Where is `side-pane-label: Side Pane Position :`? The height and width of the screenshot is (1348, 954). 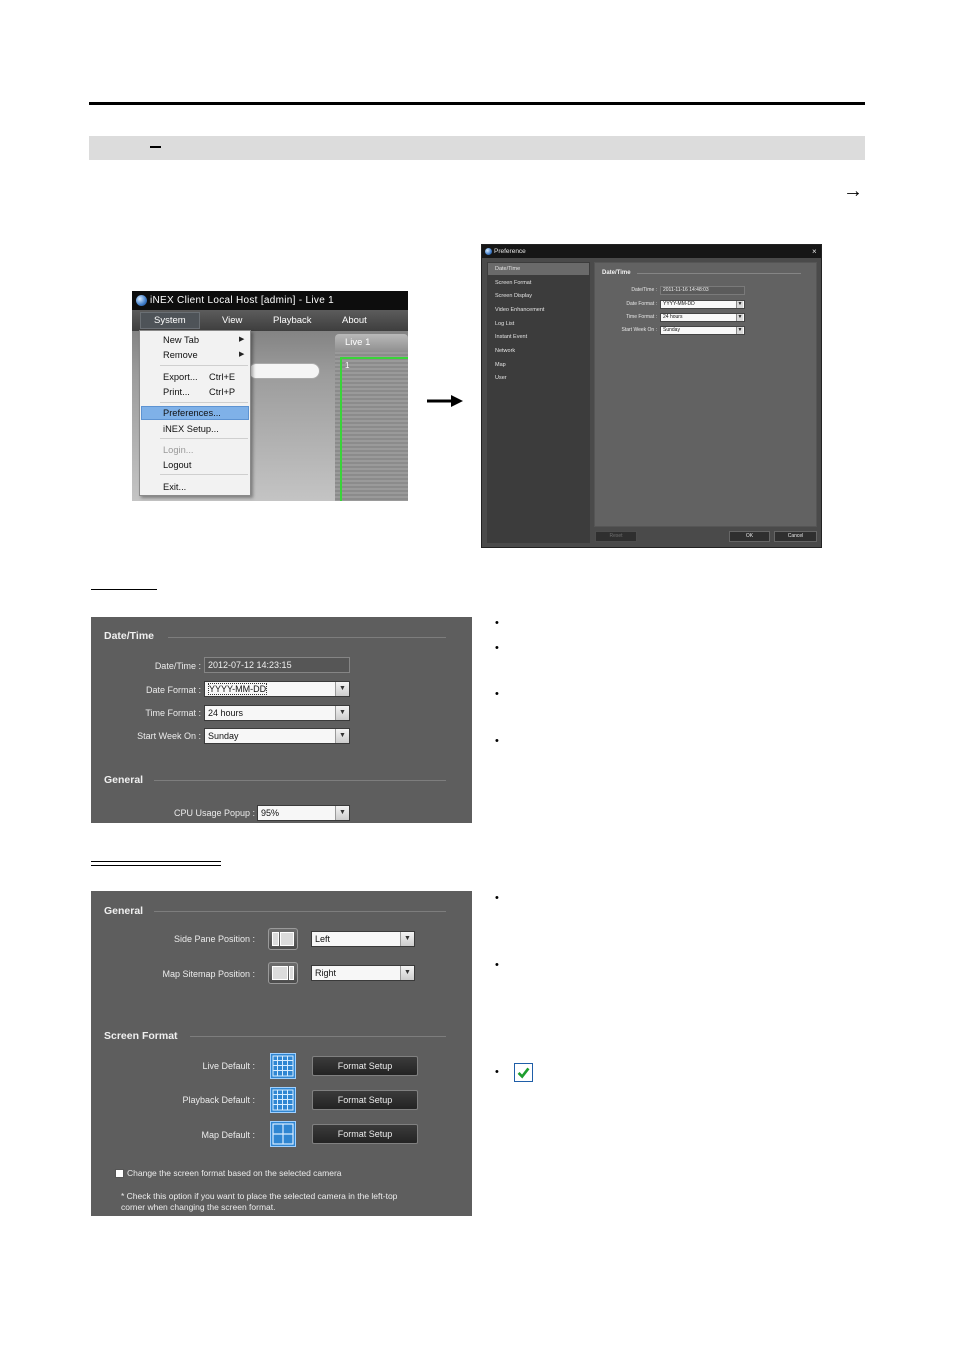 side-pane-label: Side Pane Position : is located at coordinates (214, 939).